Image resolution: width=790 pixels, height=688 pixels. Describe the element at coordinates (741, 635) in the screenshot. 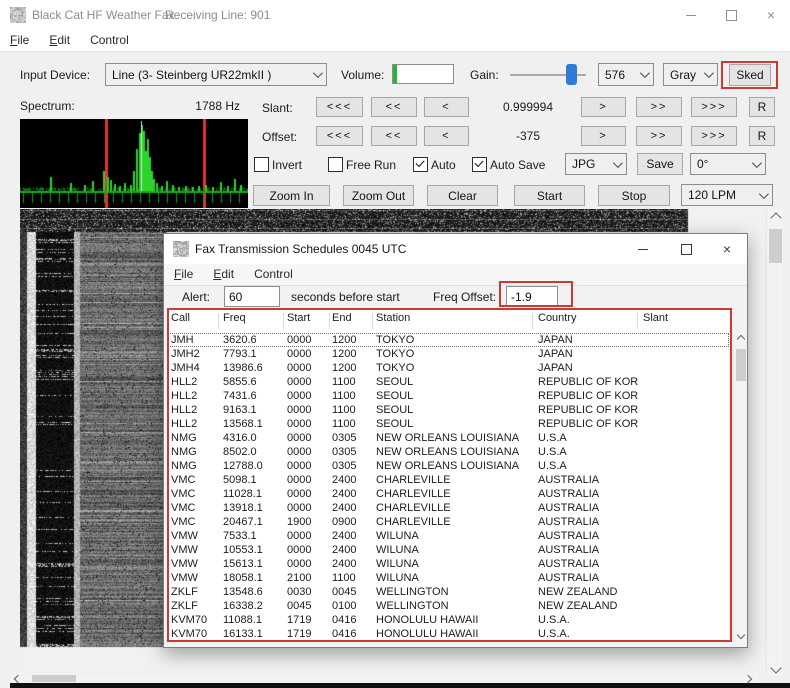

I see `table-scroll-down-button` at that location.